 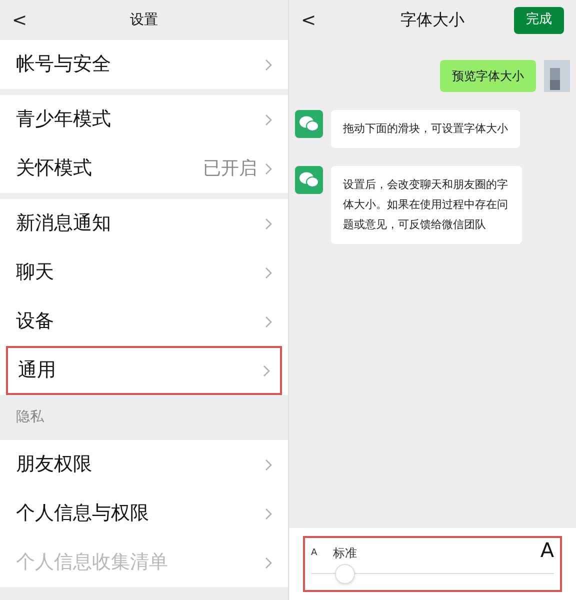 I want to click on item-label: 朋友权限, so click(x=54, y=465).